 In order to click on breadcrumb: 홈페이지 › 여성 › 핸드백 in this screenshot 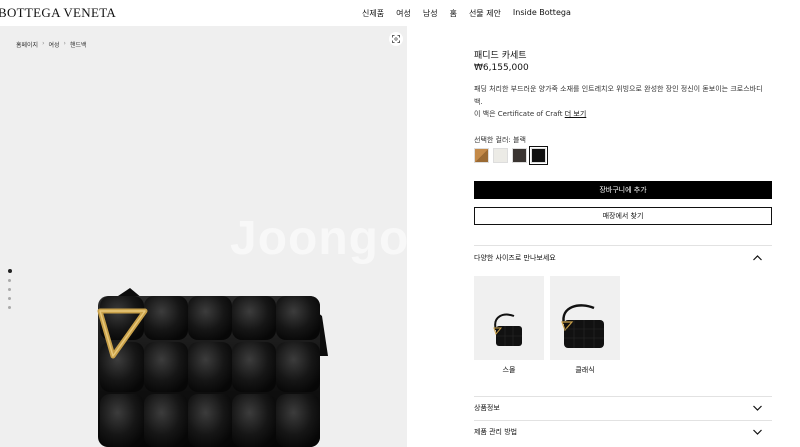, I will do `click(51, 44)`.